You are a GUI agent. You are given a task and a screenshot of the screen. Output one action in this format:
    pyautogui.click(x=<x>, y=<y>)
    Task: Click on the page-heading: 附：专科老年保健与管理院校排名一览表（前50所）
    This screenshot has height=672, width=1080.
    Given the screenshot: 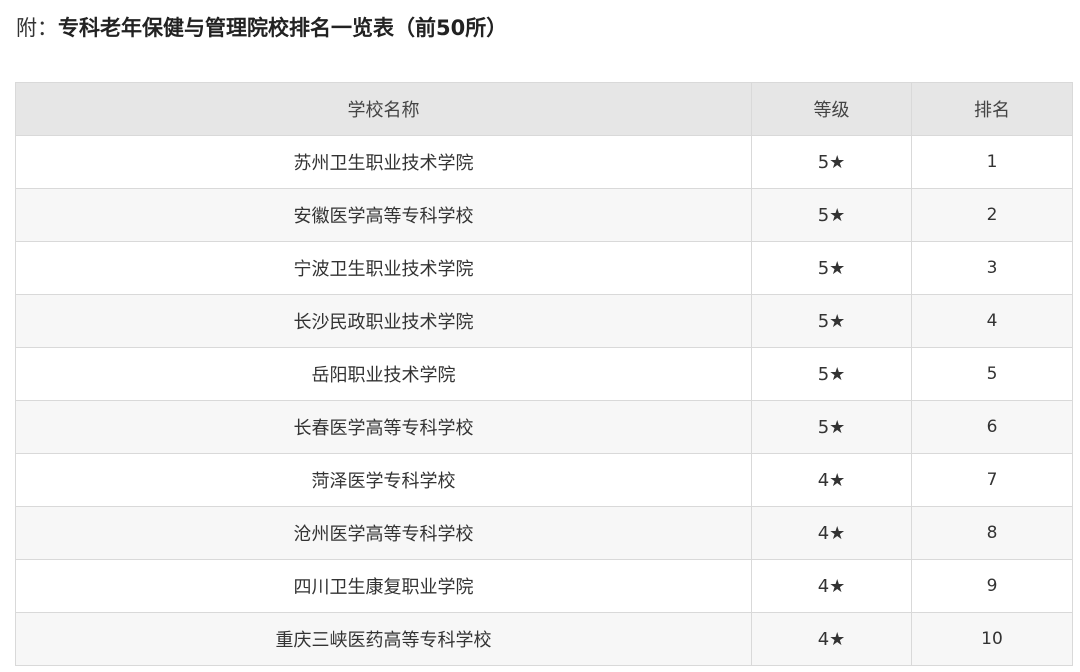 What is the action you would take?
    pyautogui.click(x=261, y=28)
    